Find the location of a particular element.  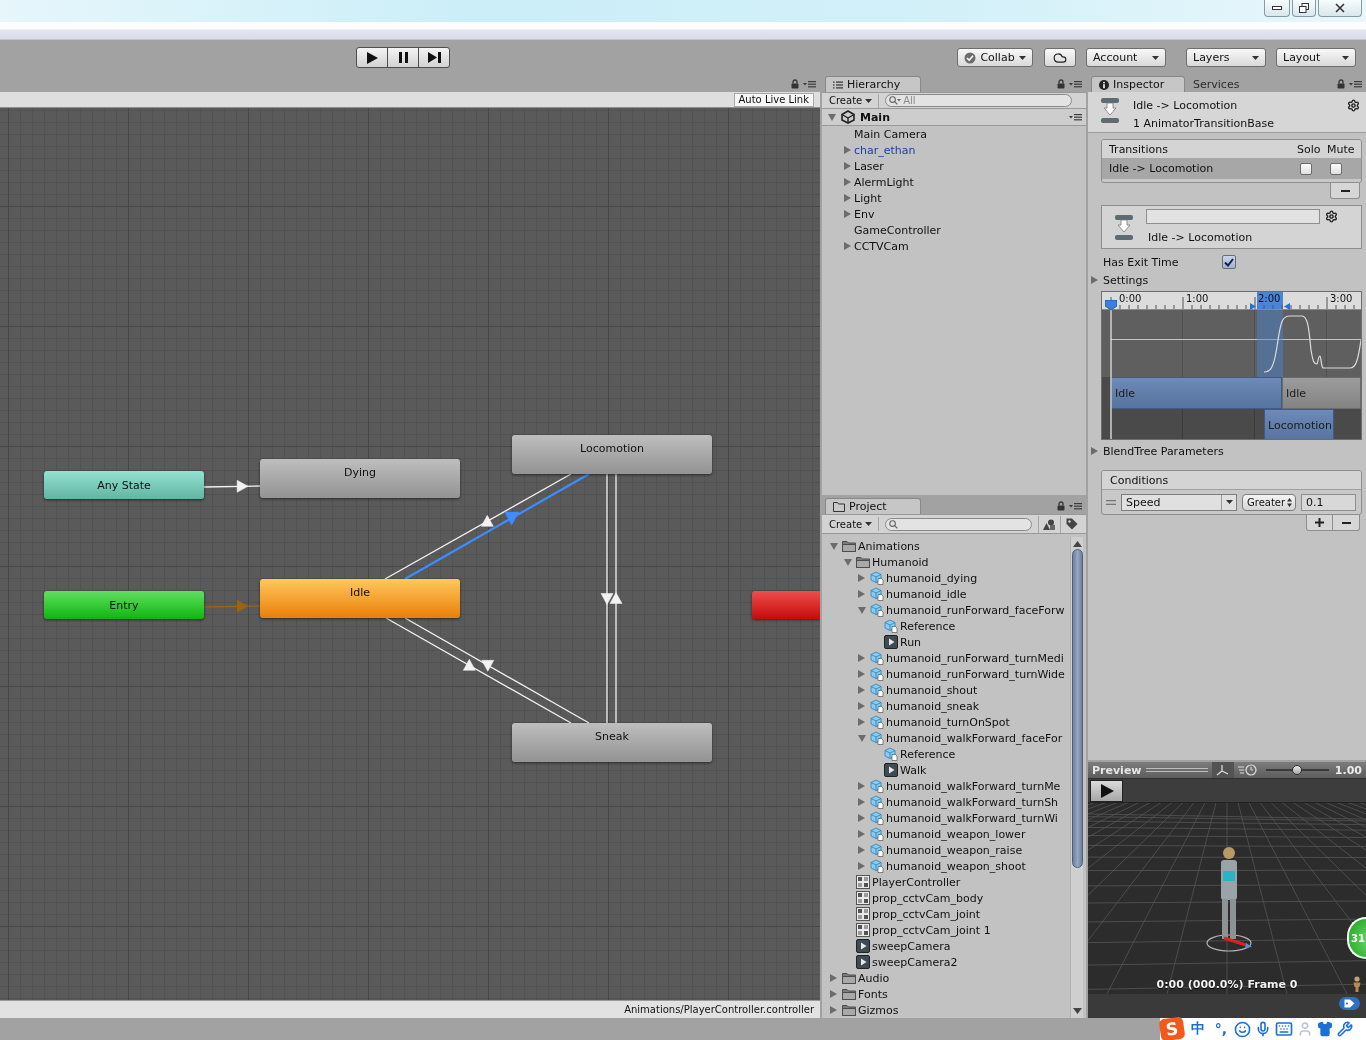

caret-down-icon is located at coordinates (834, 546).